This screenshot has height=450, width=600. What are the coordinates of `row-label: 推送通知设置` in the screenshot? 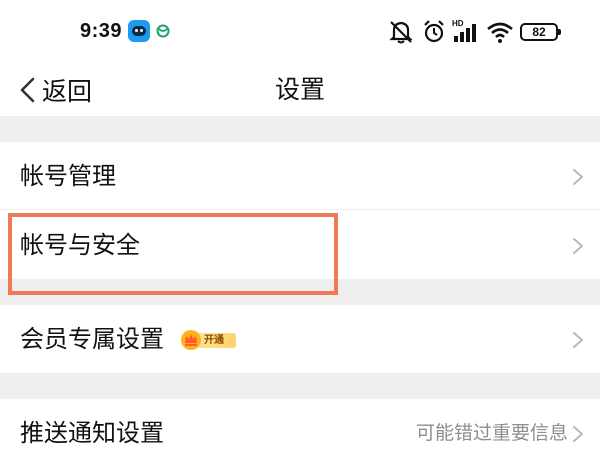 It's located at (92, 433).